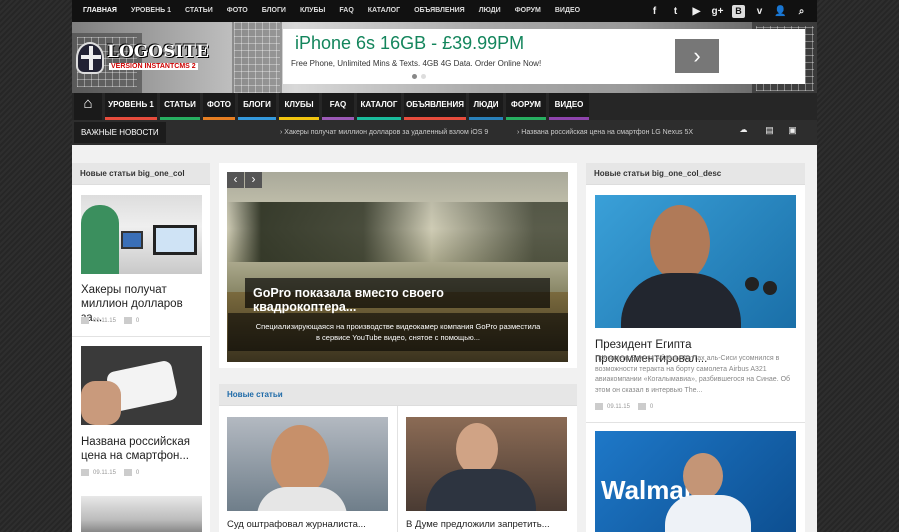  Describe the element at coordinates (398, 395) in the screenshot. I see `center-articles-title: Новые статьи` at that location.